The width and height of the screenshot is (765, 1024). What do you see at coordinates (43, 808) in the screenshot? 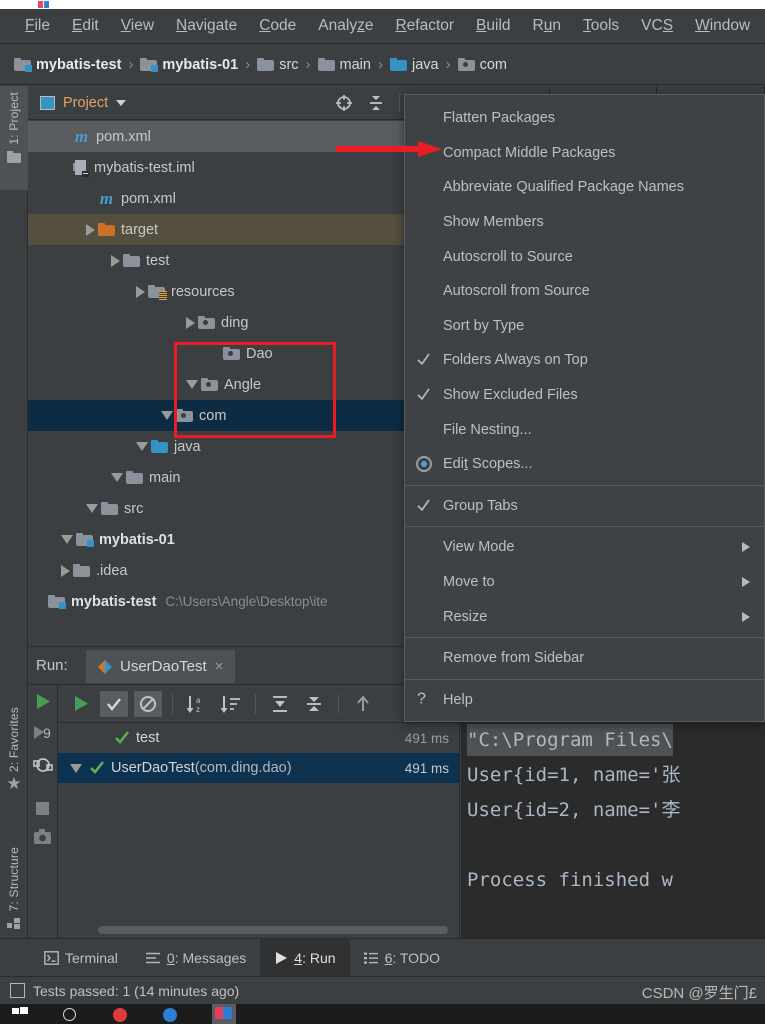
I see `stop-icon` at bounding box center [43, 808].